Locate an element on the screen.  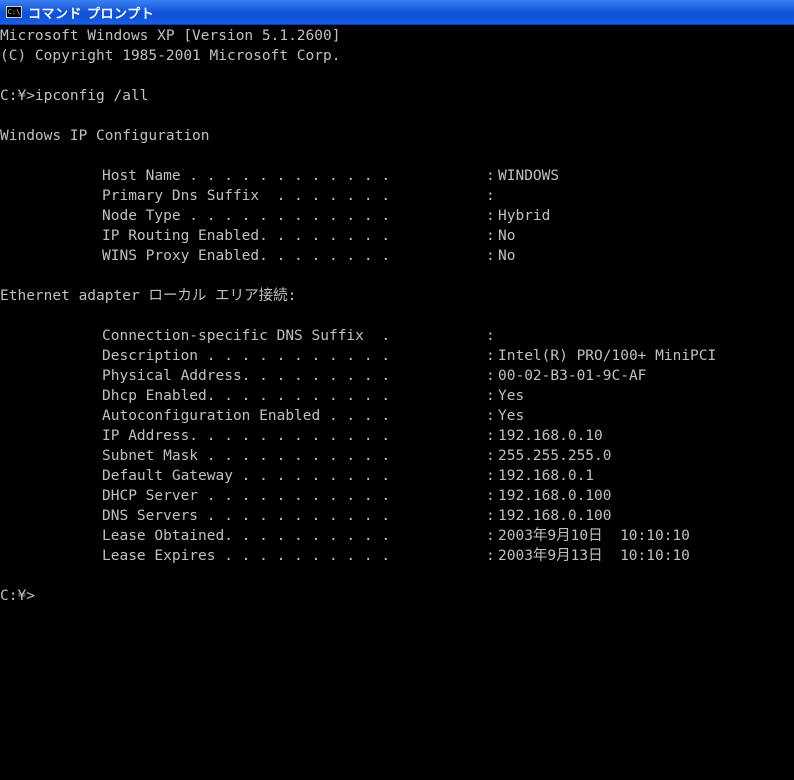
dhcp-enabled-colon: : is located at coordinates (490, 396).